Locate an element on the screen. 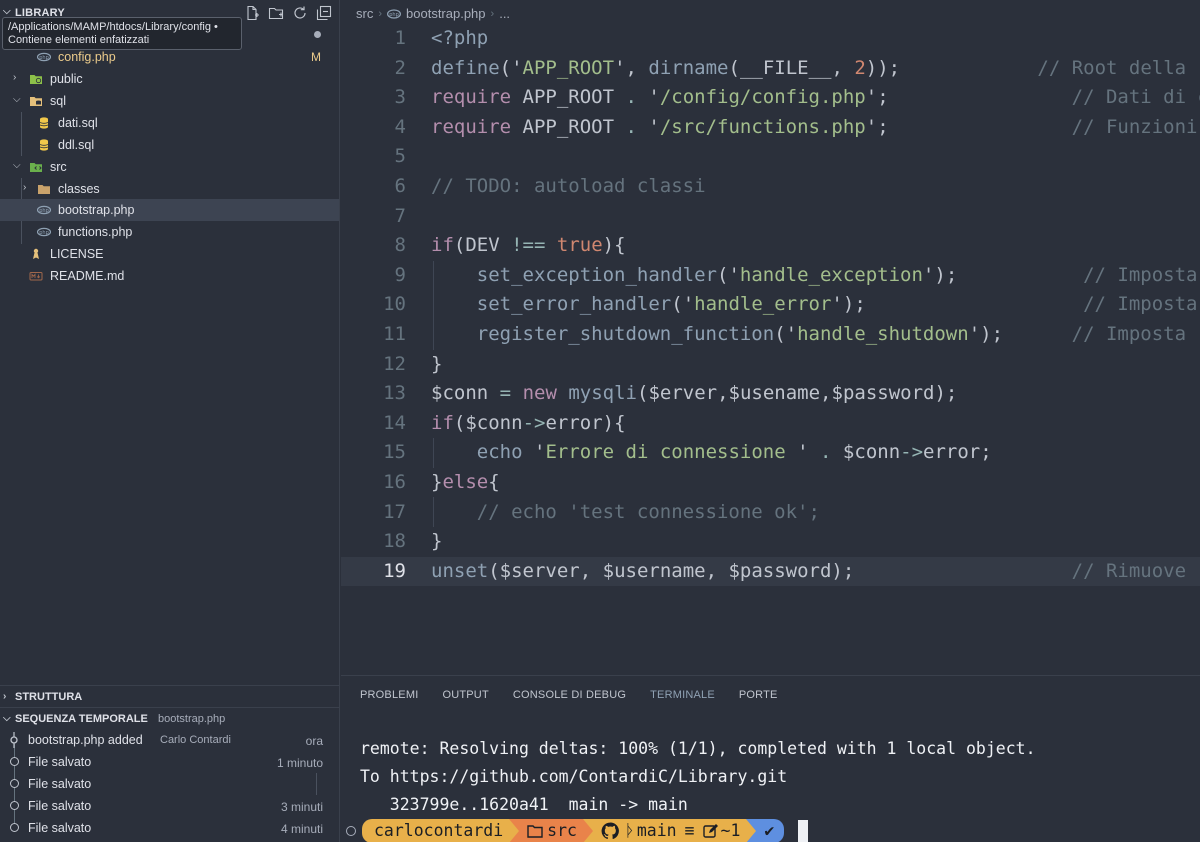  prompt-user: carlocontardi is located at coordinates (439, 830).